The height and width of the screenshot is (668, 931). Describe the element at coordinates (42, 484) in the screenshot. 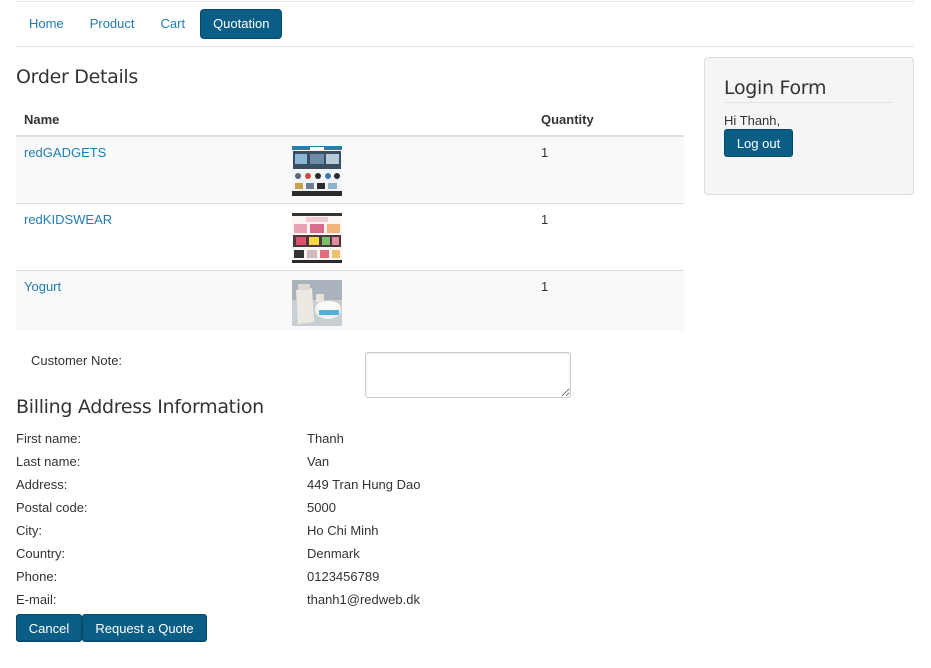

I see `address-label: Address:` at that location.